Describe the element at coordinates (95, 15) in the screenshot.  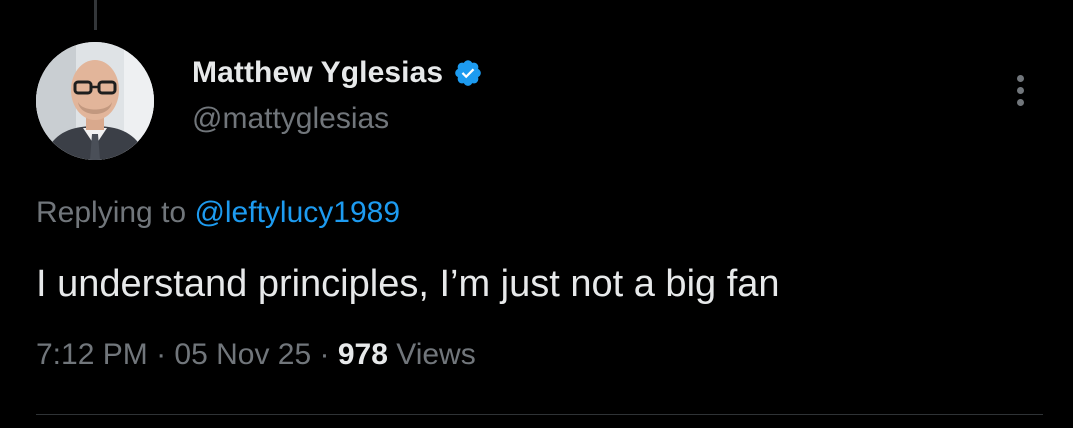
I see `thread-connector-line` at that location.